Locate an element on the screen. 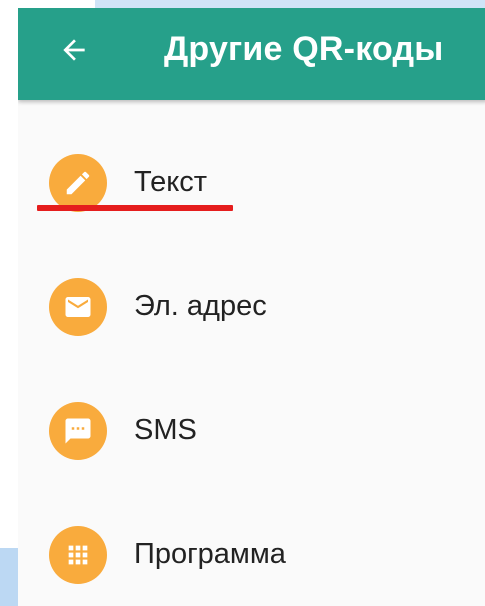 This screenshot has height=606, width=485. back-button is located at coordinates (74, 52).